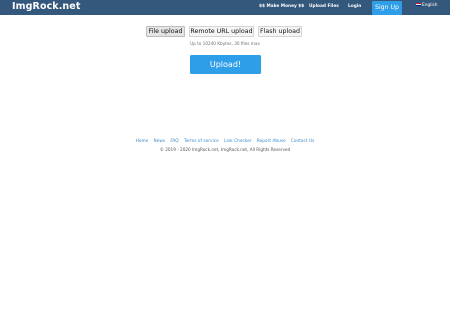 This screenshot has height=329, width=450. What do you see at coordinates (142, 141) in the screenshot?
I see `footer-link-home: Home` at bounding box center [142, 141].